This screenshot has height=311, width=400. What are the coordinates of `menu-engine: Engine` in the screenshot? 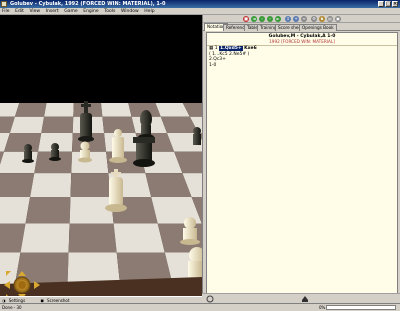 It's located at (90, 11).